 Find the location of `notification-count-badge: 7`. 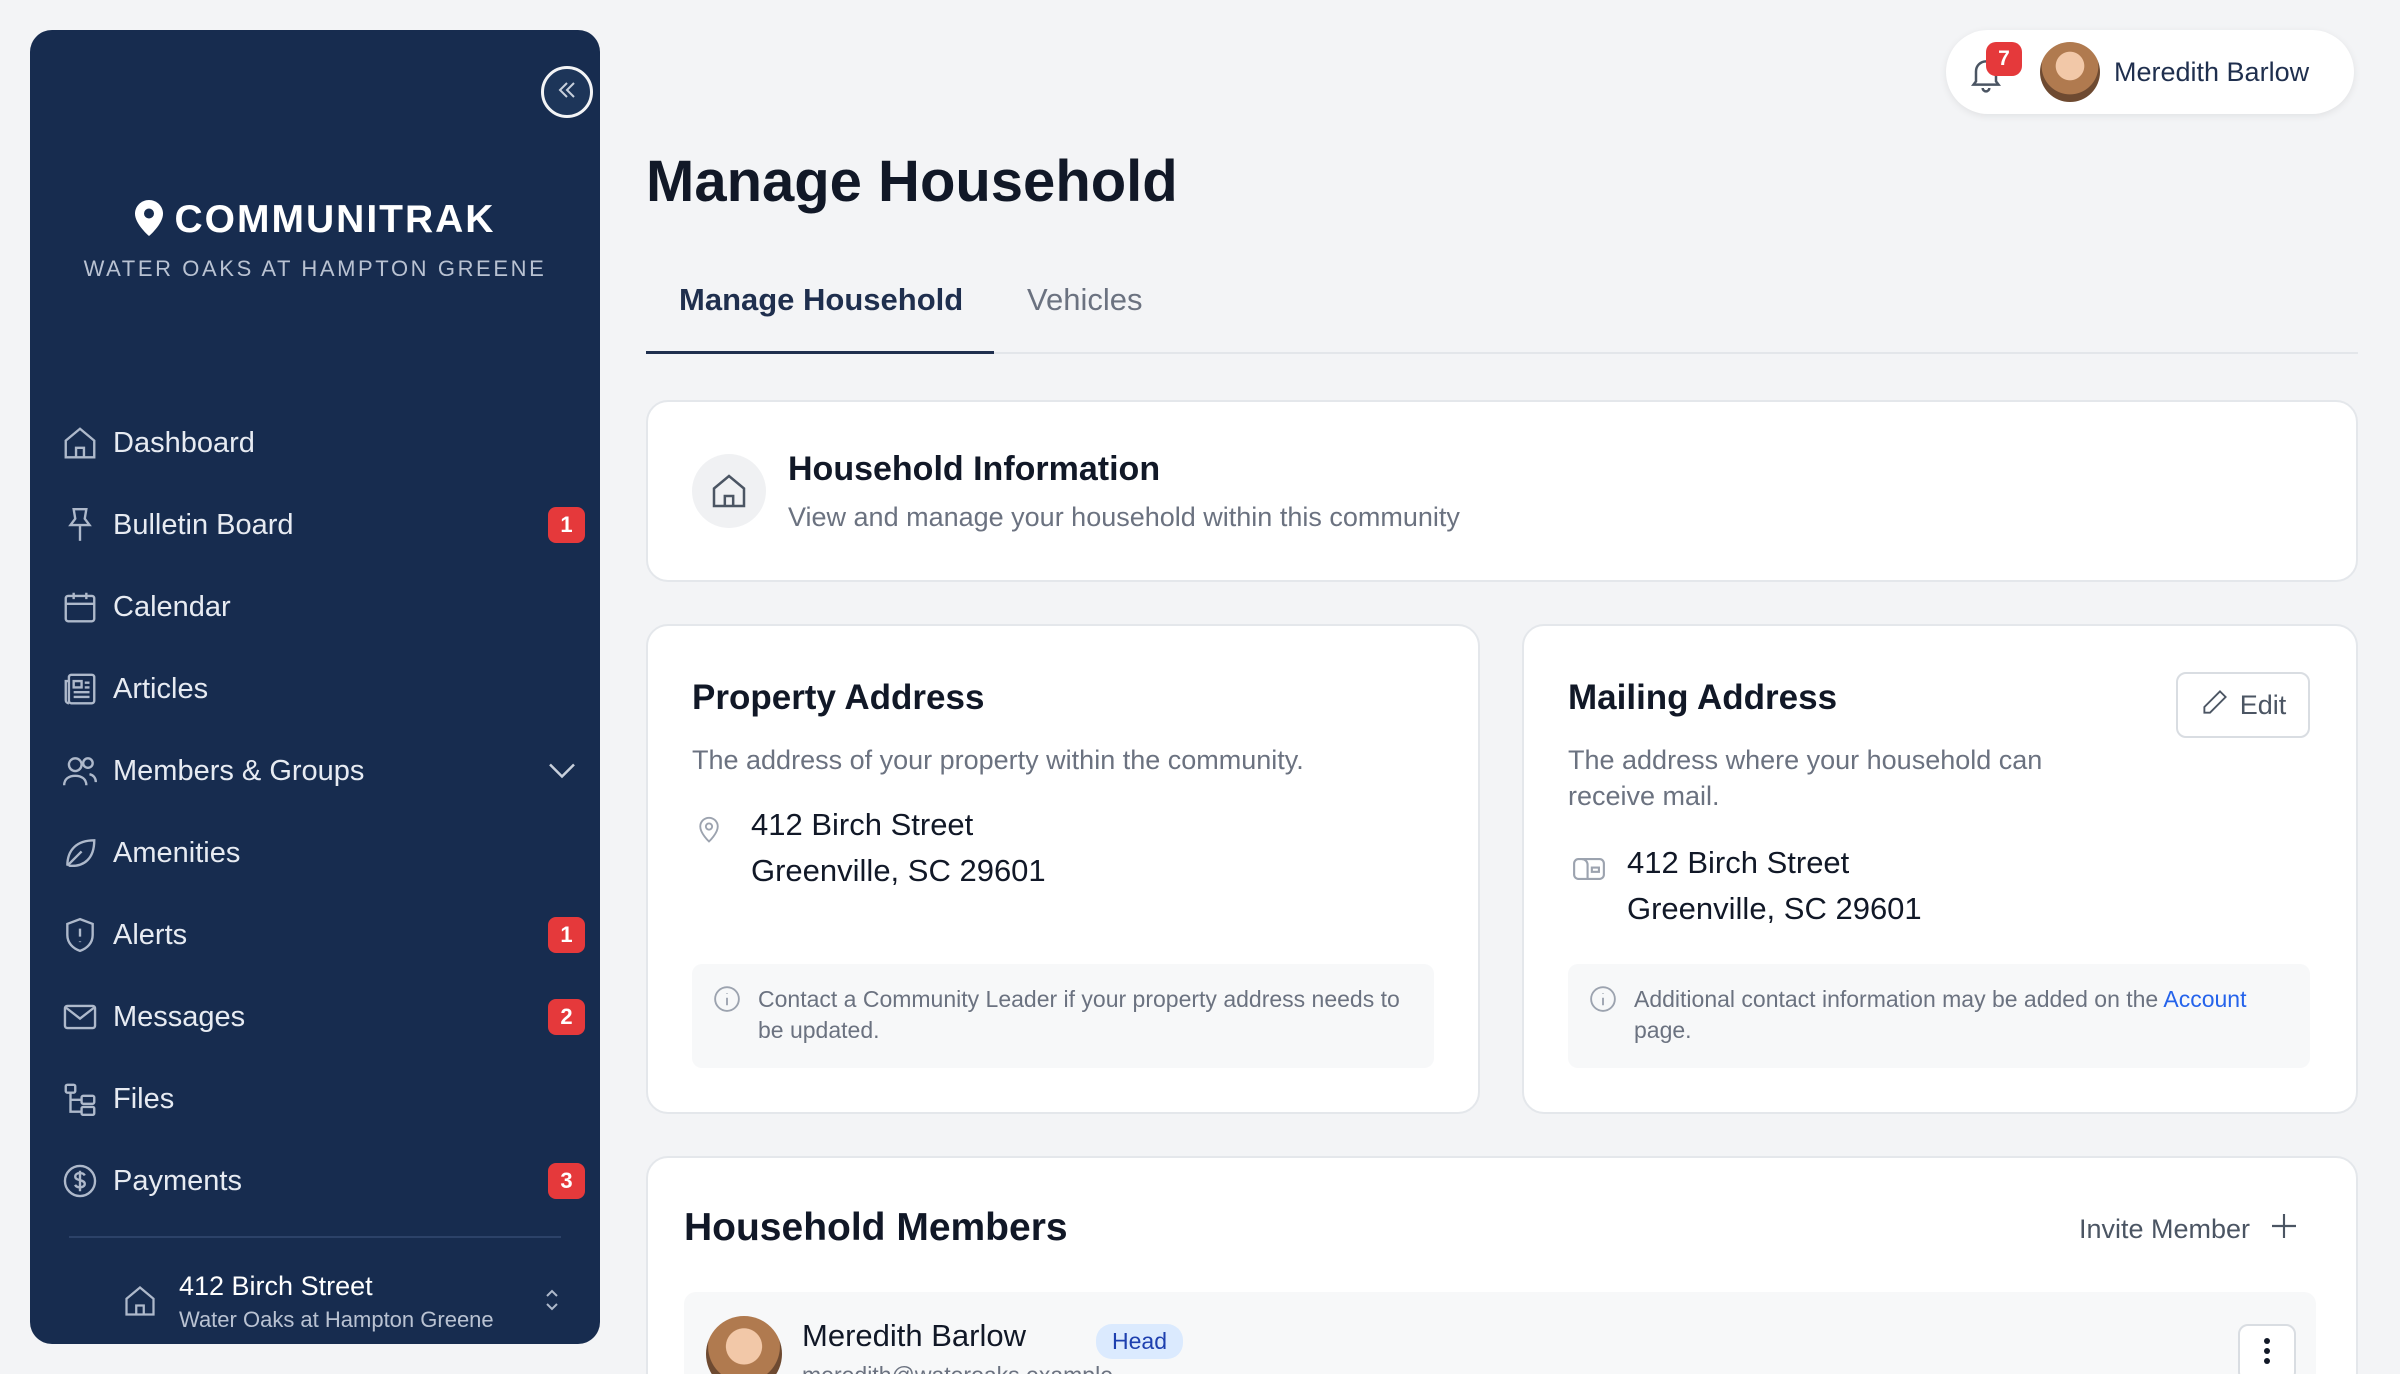

notification-count-badge: 7 is located at coordinates (2004, 59).